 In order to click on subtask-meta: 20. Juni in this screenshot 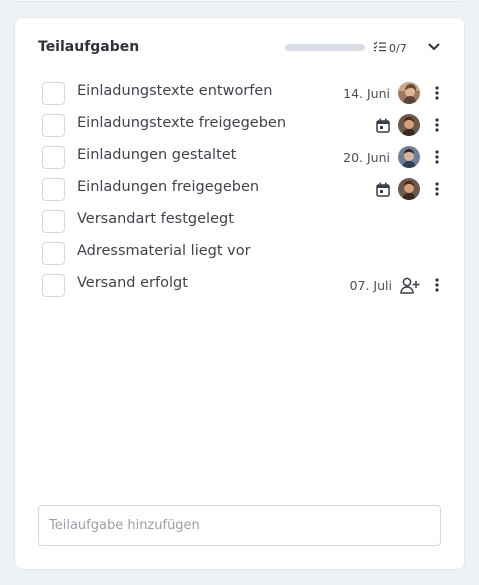, I will do `click(393, 157)`.